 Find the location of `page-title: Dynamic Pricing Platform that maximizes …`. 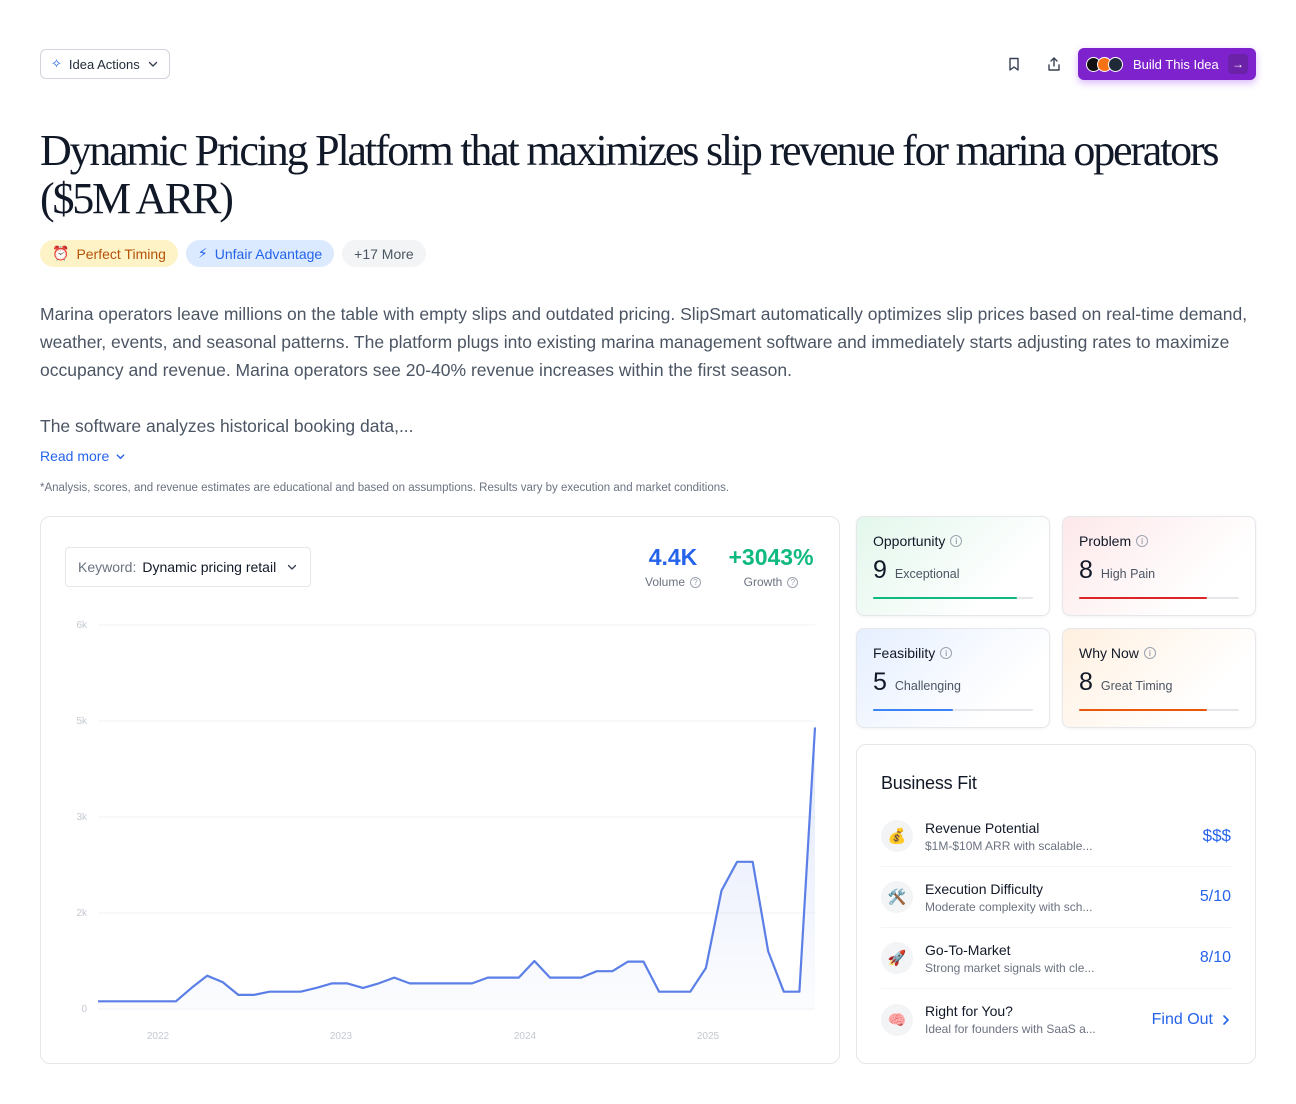

page-title: Dynamic Pricing Platform that maximizes … is located at coordinates (630, 174).